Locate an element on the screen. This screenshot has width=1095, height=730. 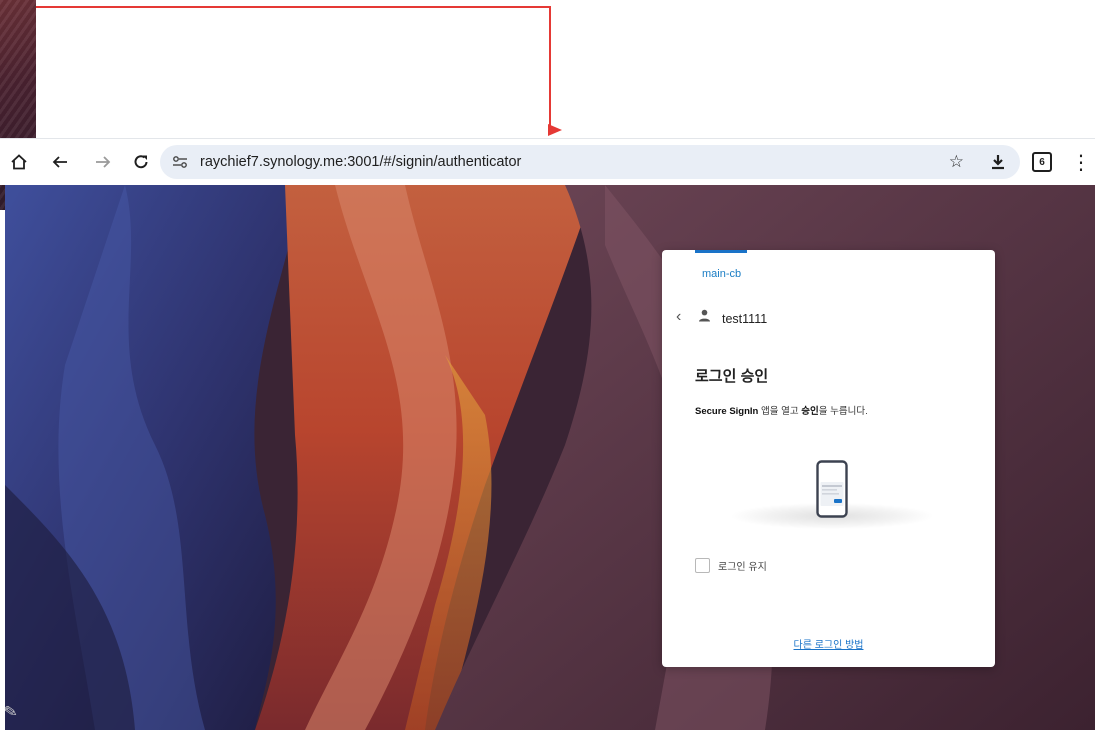
annotation-line-vertical is located at coordinates (550, 68).